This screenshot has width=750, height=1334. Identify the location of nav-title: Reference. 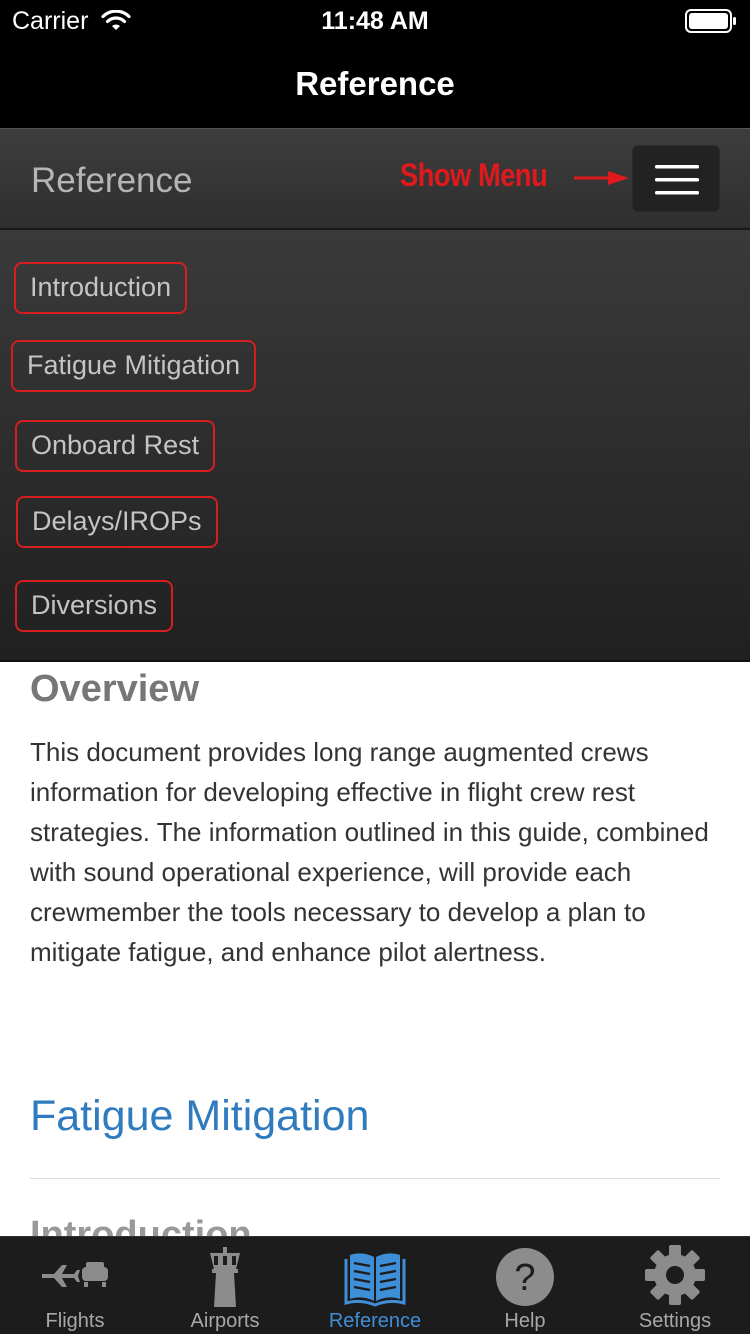
(375, 83).